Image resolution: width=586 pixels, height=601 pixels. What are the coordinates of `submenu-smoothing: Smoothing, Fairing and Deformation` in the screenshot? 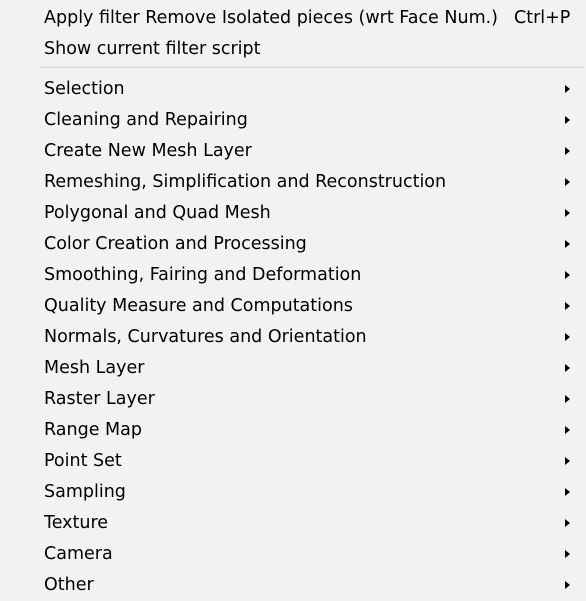 It's located at (293, 274).